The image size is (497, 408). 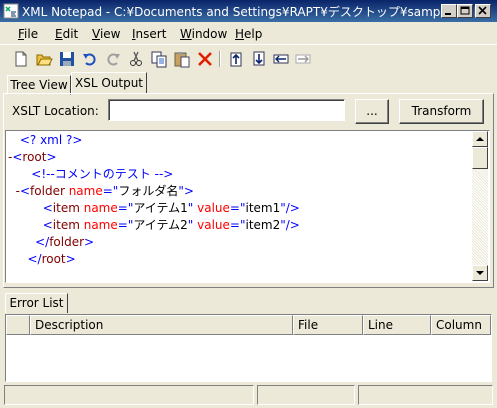 What do you see at coordinates (220, 59) in the screenshot?
I see `toolbar-separator` at bounding box center [220, 59].